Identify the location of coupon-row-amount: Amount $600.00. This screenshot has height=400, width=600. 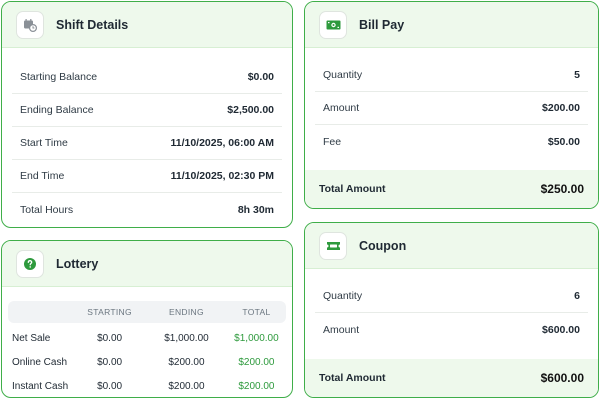
(451, 329).